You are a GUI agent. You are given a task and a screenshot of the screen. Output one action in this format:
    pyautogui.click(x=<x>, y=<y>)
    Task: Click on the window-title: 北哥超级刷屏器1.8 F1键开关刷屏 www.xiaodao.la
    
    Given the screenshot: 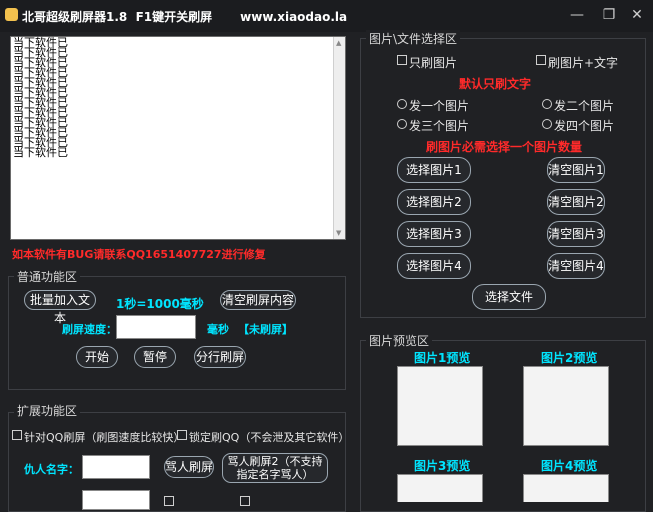 What is the action you would take?
    pyautogui.click(x=184, y=16)
    